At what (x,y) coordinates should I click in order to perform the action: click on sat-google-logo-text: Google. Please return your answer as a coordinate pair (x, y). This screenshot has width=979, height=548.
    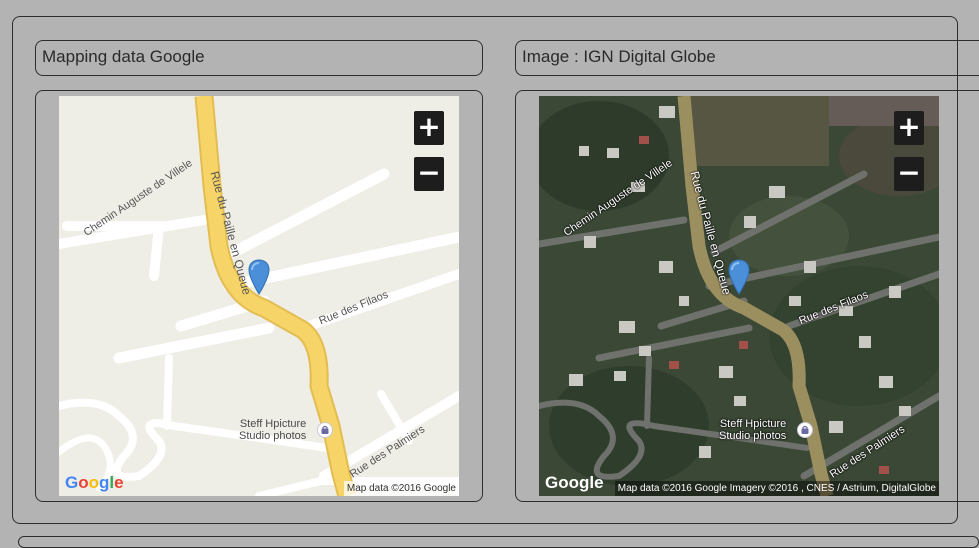
    Looking at the image, I should click on (574, 482).